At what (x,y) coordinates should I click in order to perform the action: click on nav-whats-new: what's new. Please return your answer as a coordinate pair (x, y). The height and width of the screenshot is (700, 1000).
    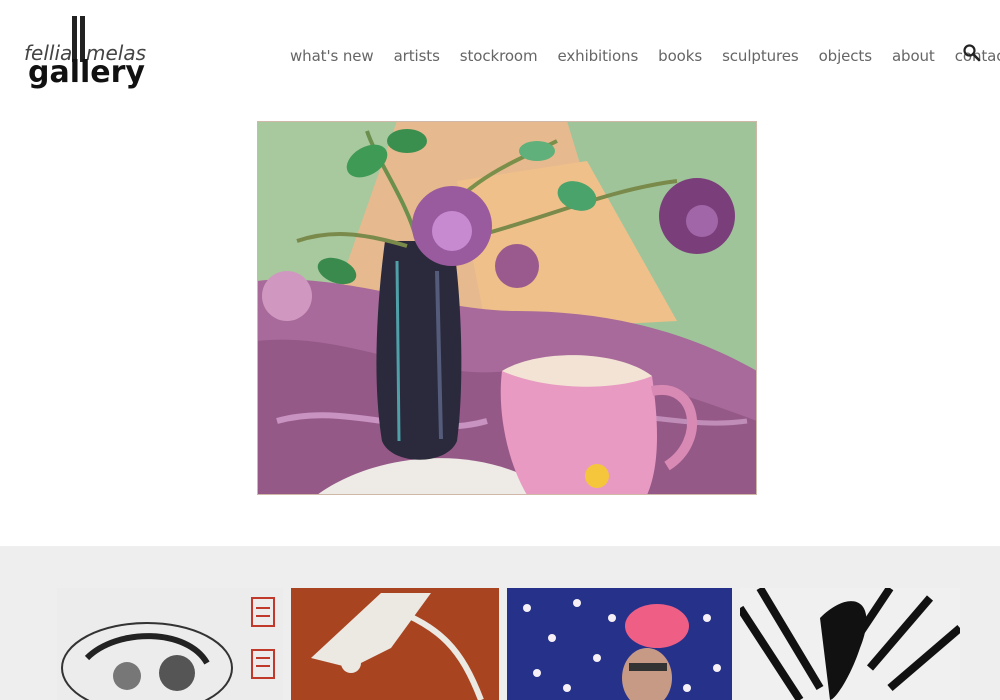
    Looking at the image, I should click on (332, 56).